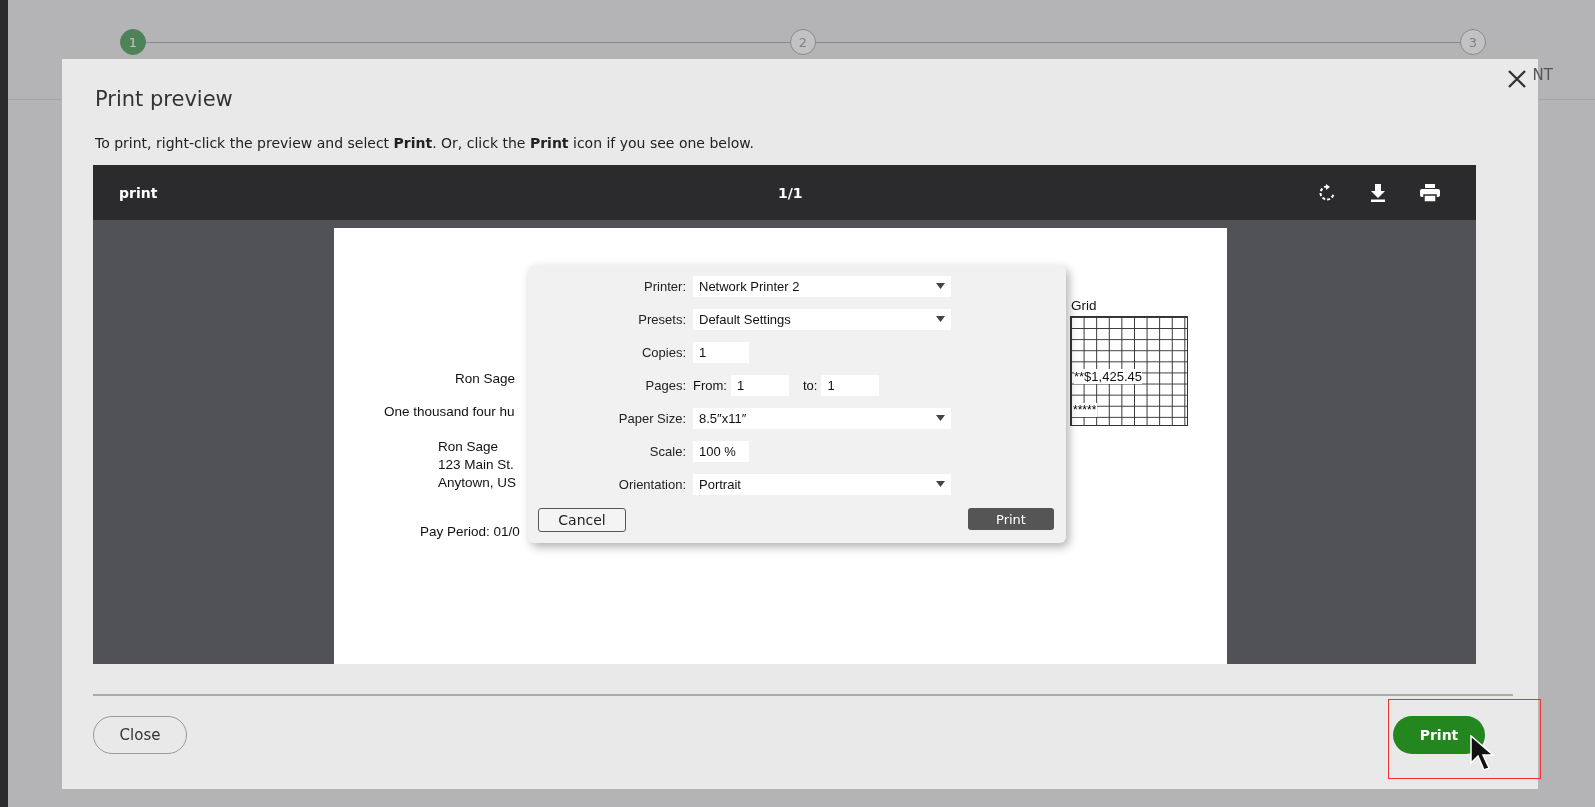 This screenshot has height=807, width=1595. I want to click on input-field: 100 %, so click(721, 451).